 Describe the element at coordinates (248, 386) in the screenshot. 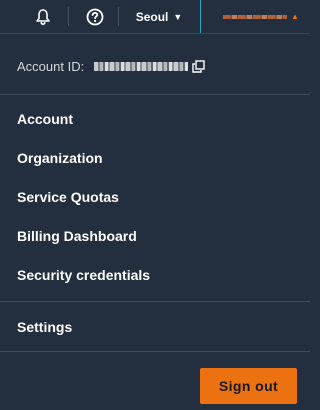

I see `sign-out-button: Sign out` at that location.